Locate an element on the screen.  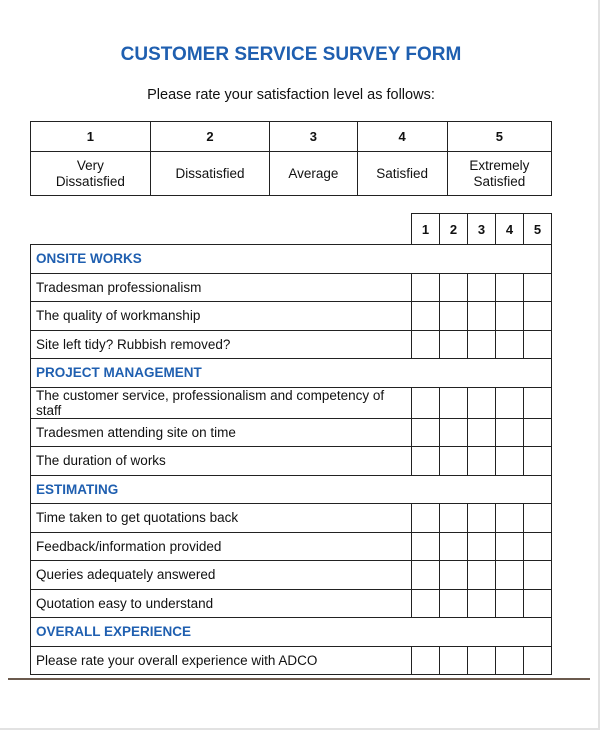
question-row: Tradesmen attending site on time is located at coordinates (291, 432).